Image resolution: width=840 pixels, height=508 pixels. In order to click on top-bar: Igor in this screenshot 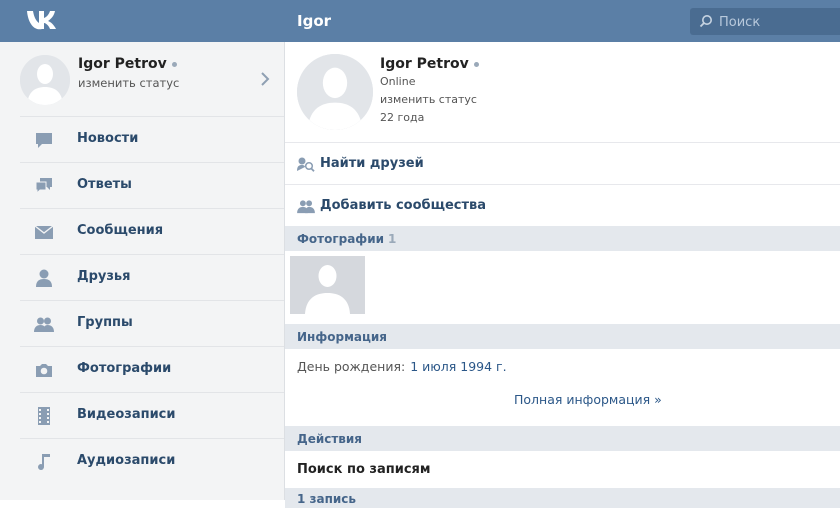, I will do `click(420, 21)`.